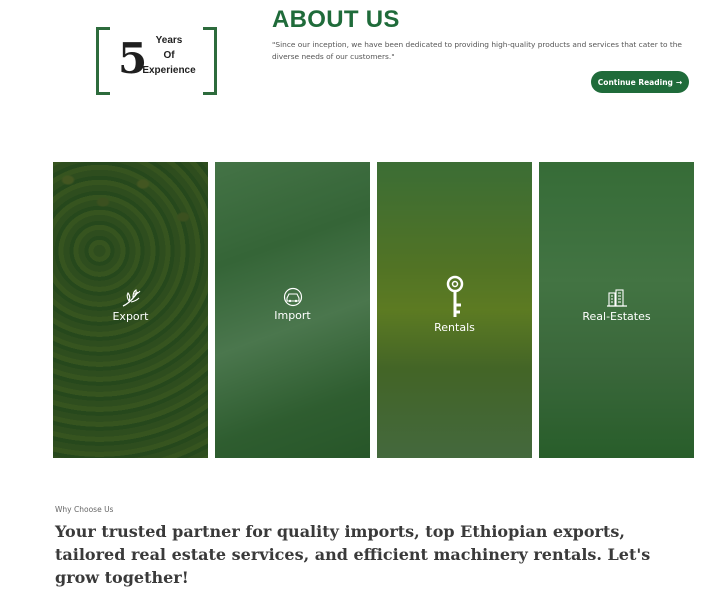 The height and width of the screenshot is (595, 719). I want to click on why-choose-us-label: Why Choose Us, so click(84, 509).